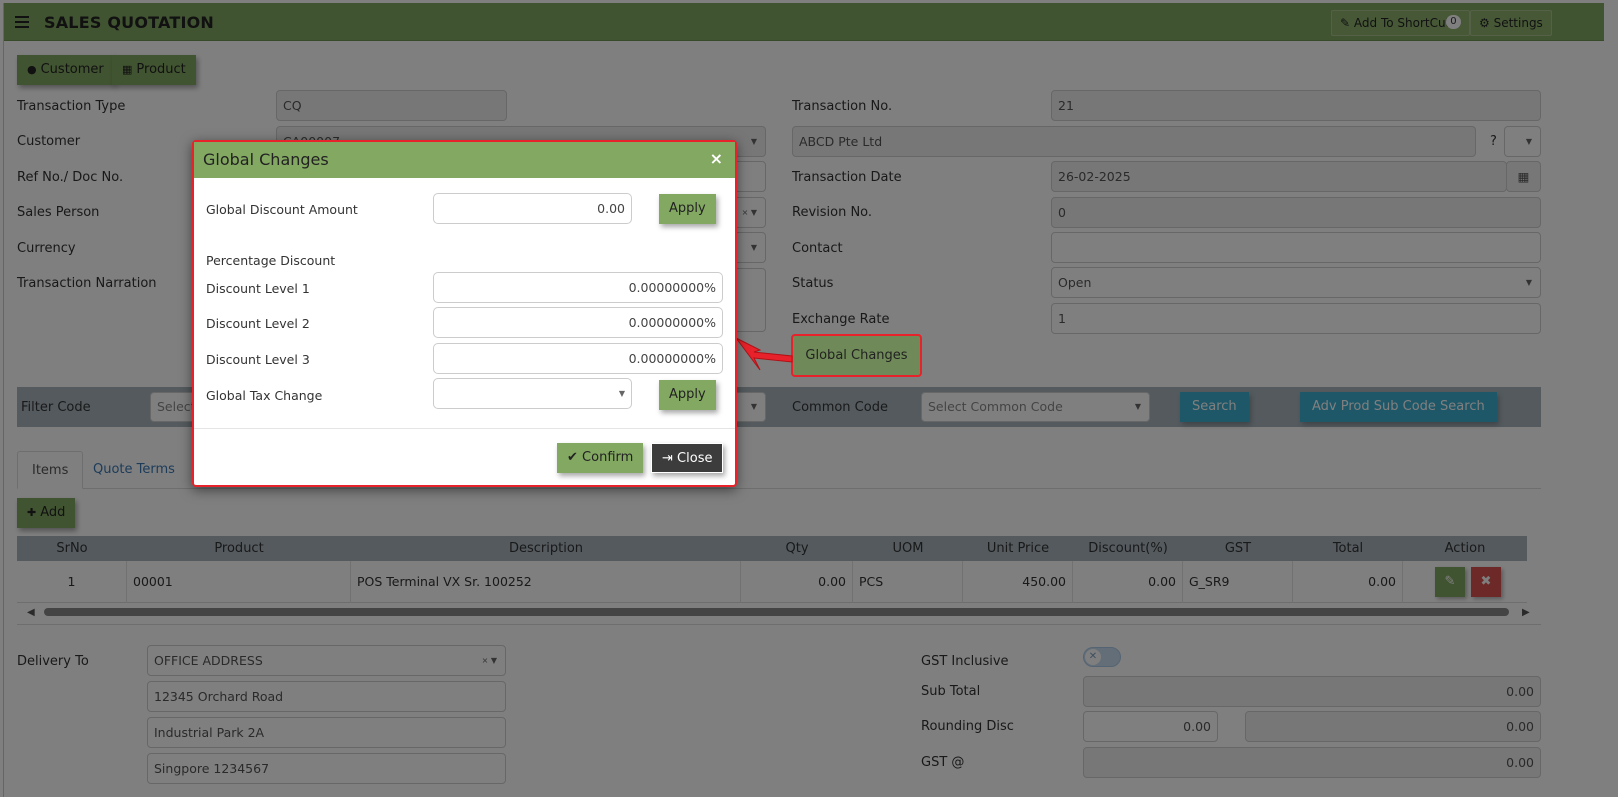  Describe the element at coordinates (264, 395) in the screenshot. I see `global-tax-change-label: Global Tax Change` at that location.